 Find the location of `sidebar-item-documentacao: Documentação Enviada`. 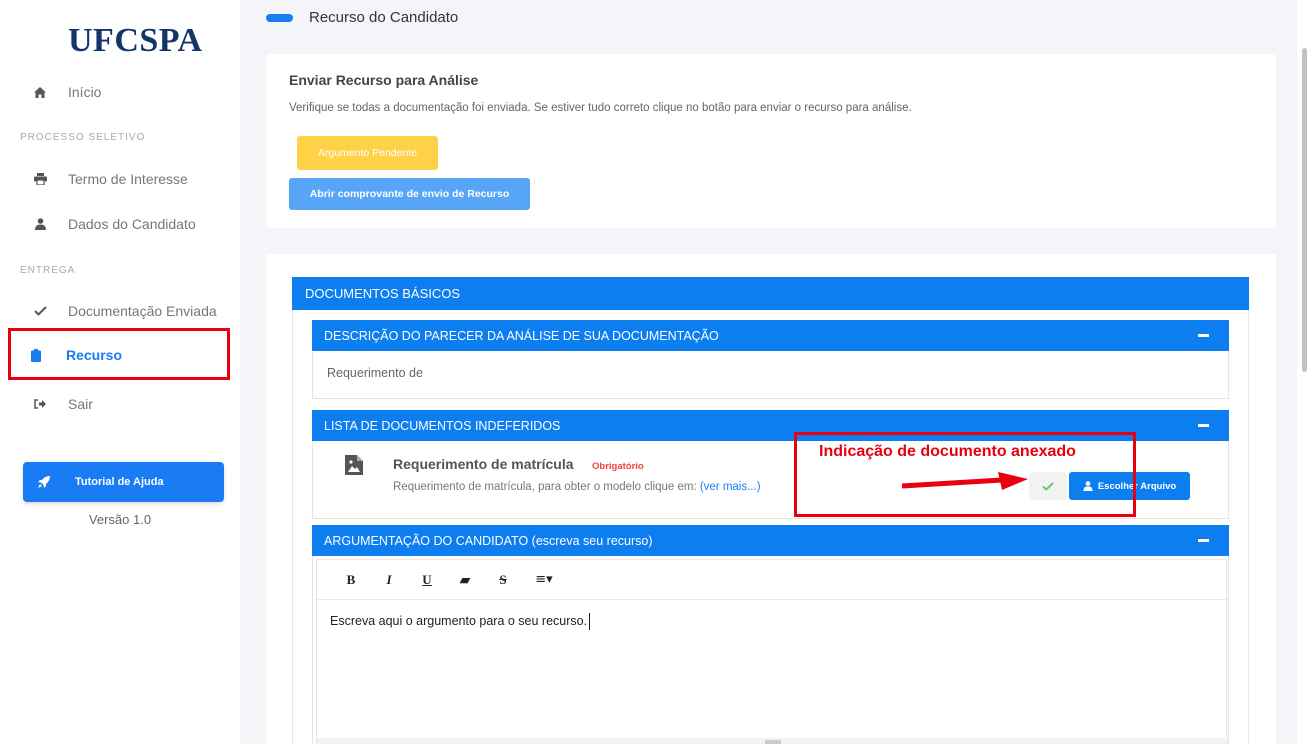

sidebar-item-documentacao: Documentação Enviada is located at coordinates (120, 311).